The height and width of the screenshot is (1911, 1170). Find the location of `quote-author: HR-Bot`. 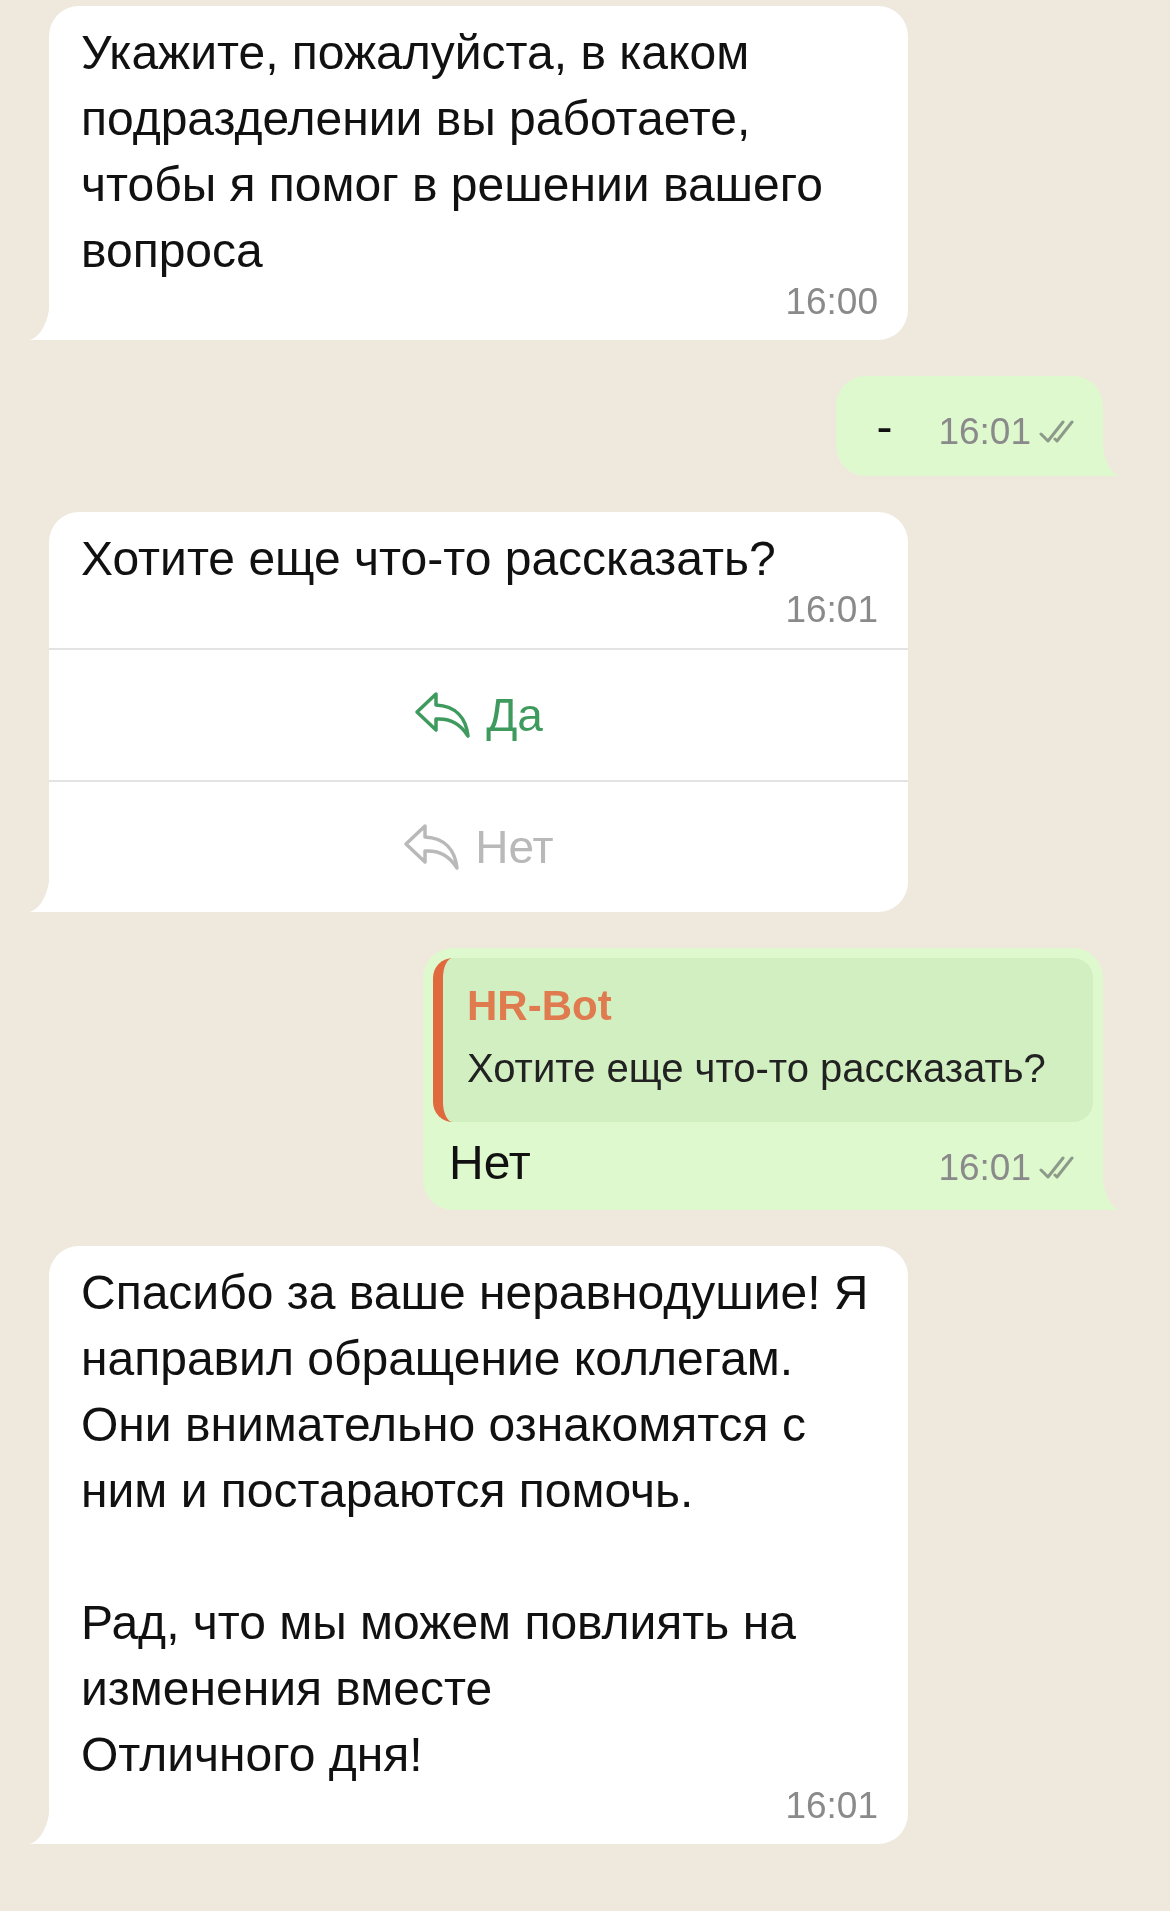

quote-author: HR-Bot is located at coordinates (540, 1006).